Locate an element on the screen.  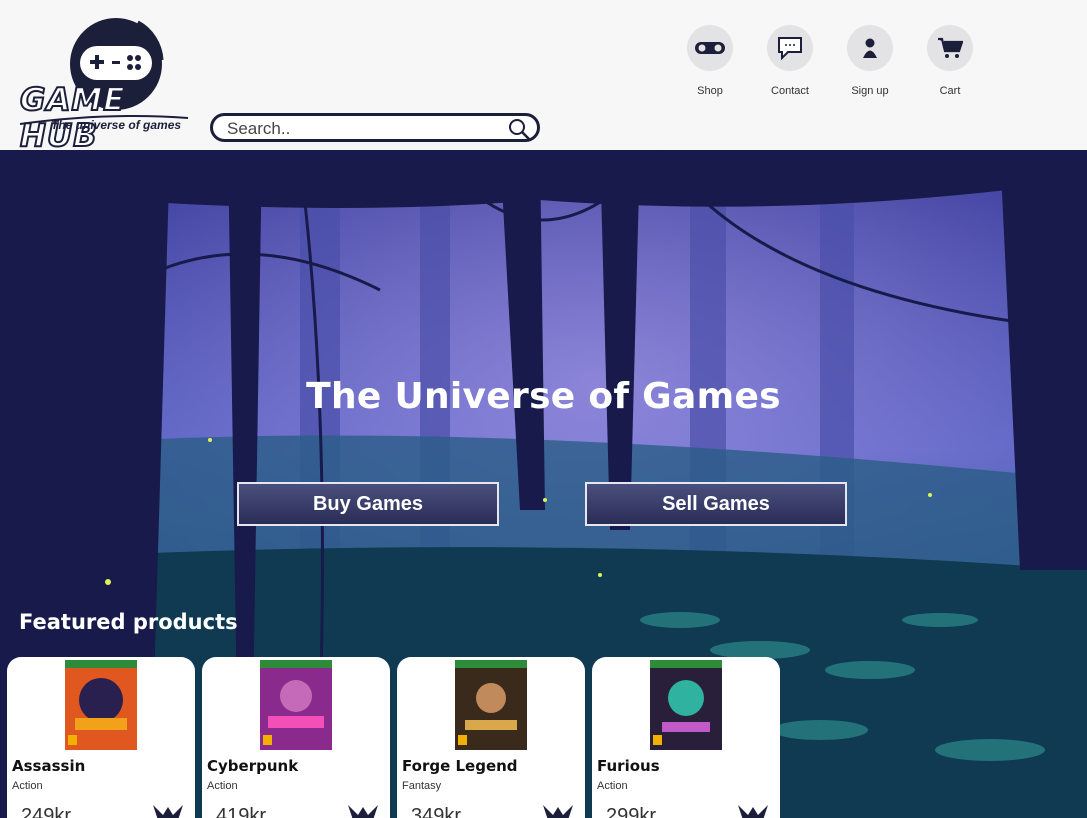
product-card: Assassin Action 249kr is located at coordinates (101, 737).